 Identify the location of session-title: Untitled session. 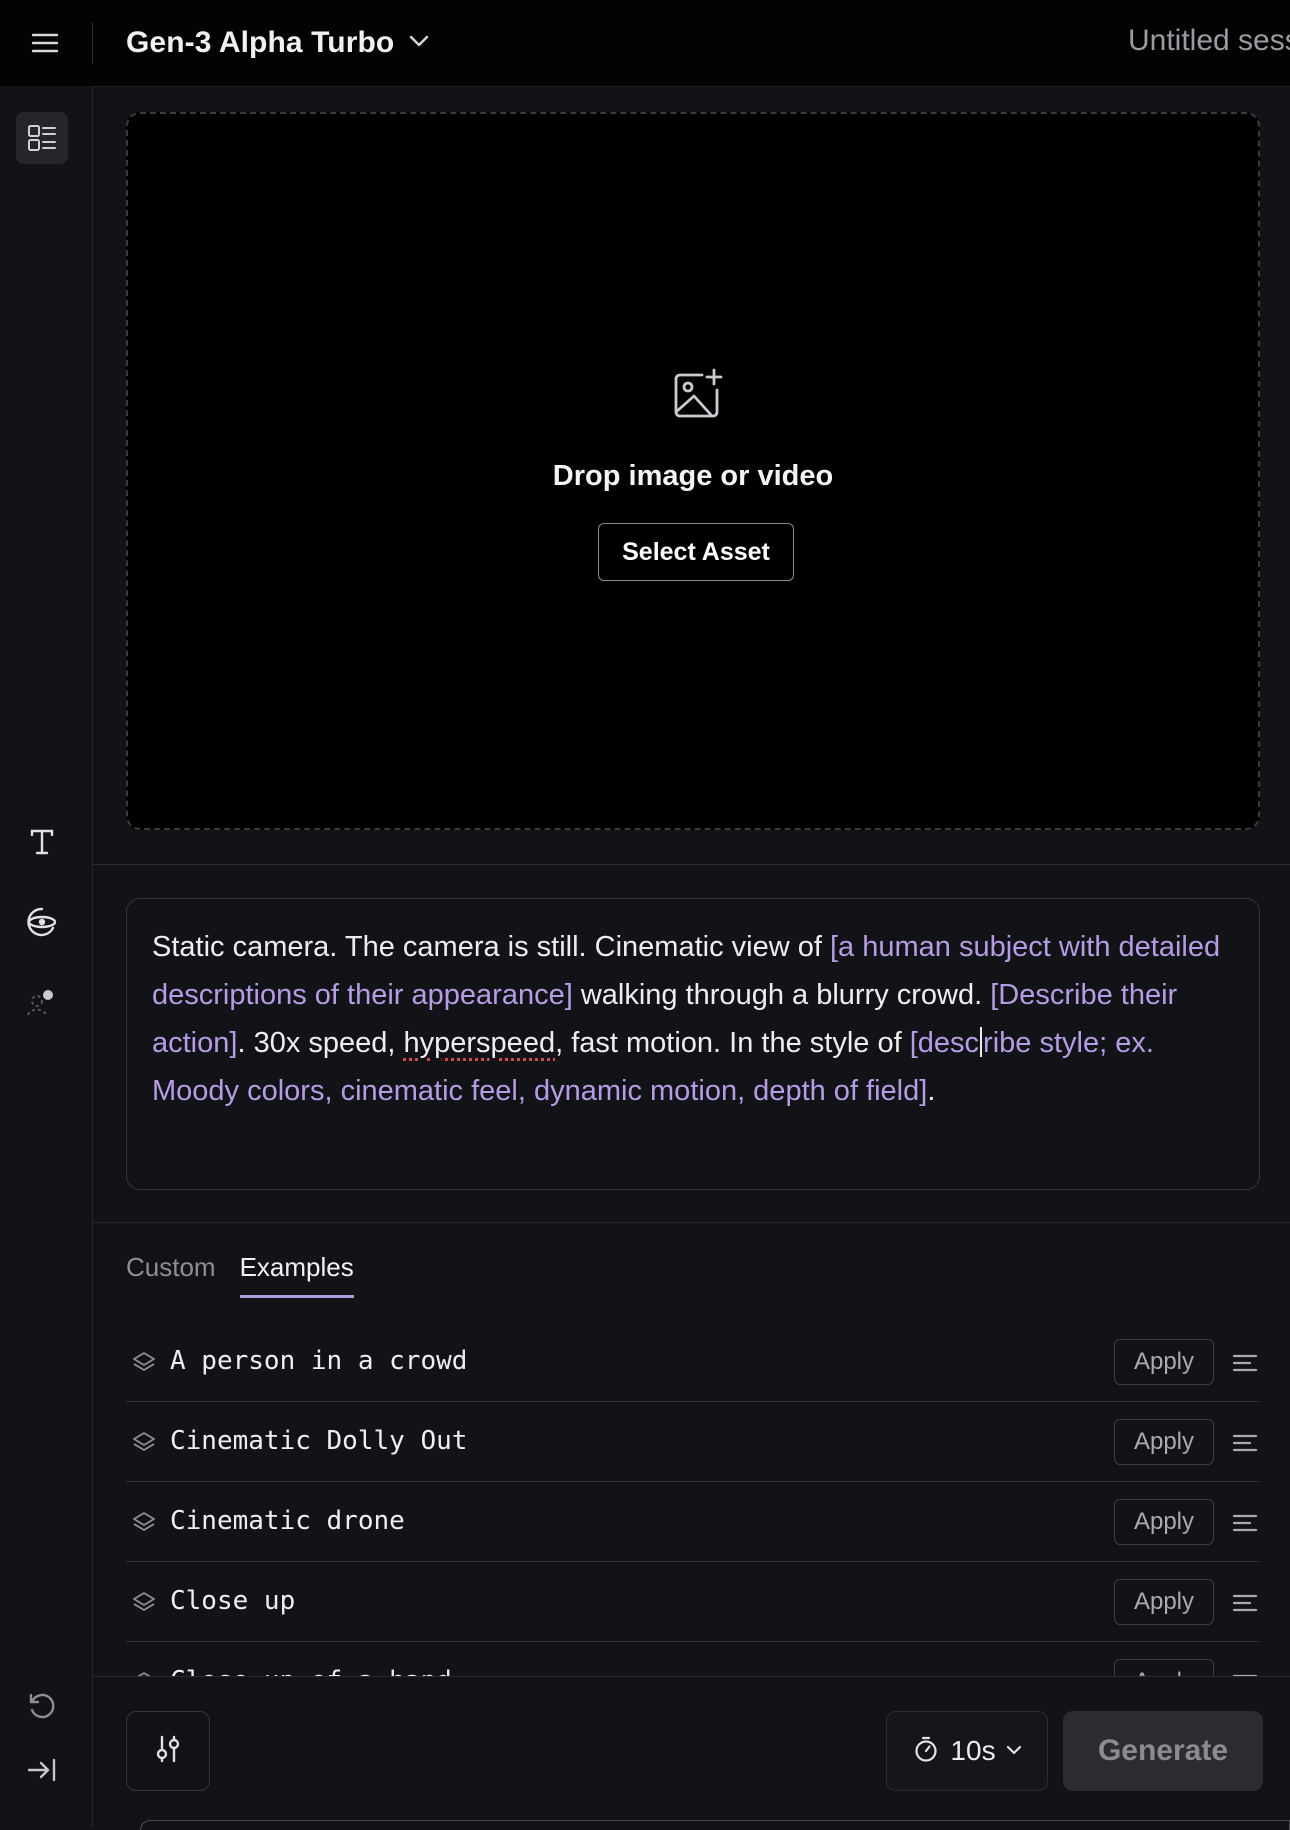
(1209, 41).